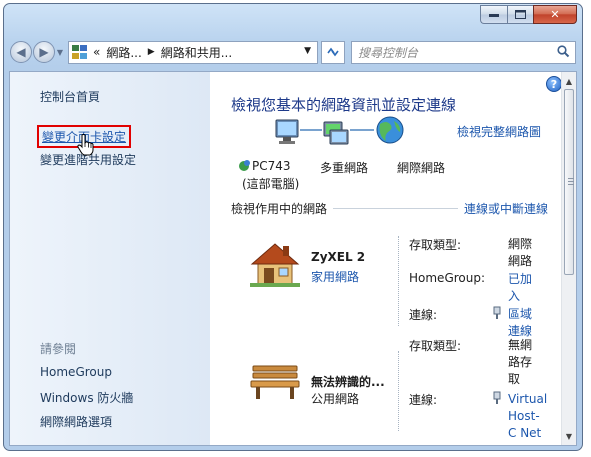 The height and width of the screenshot is (457, 591). I want to click on minimize-icon, so click(494, 15).